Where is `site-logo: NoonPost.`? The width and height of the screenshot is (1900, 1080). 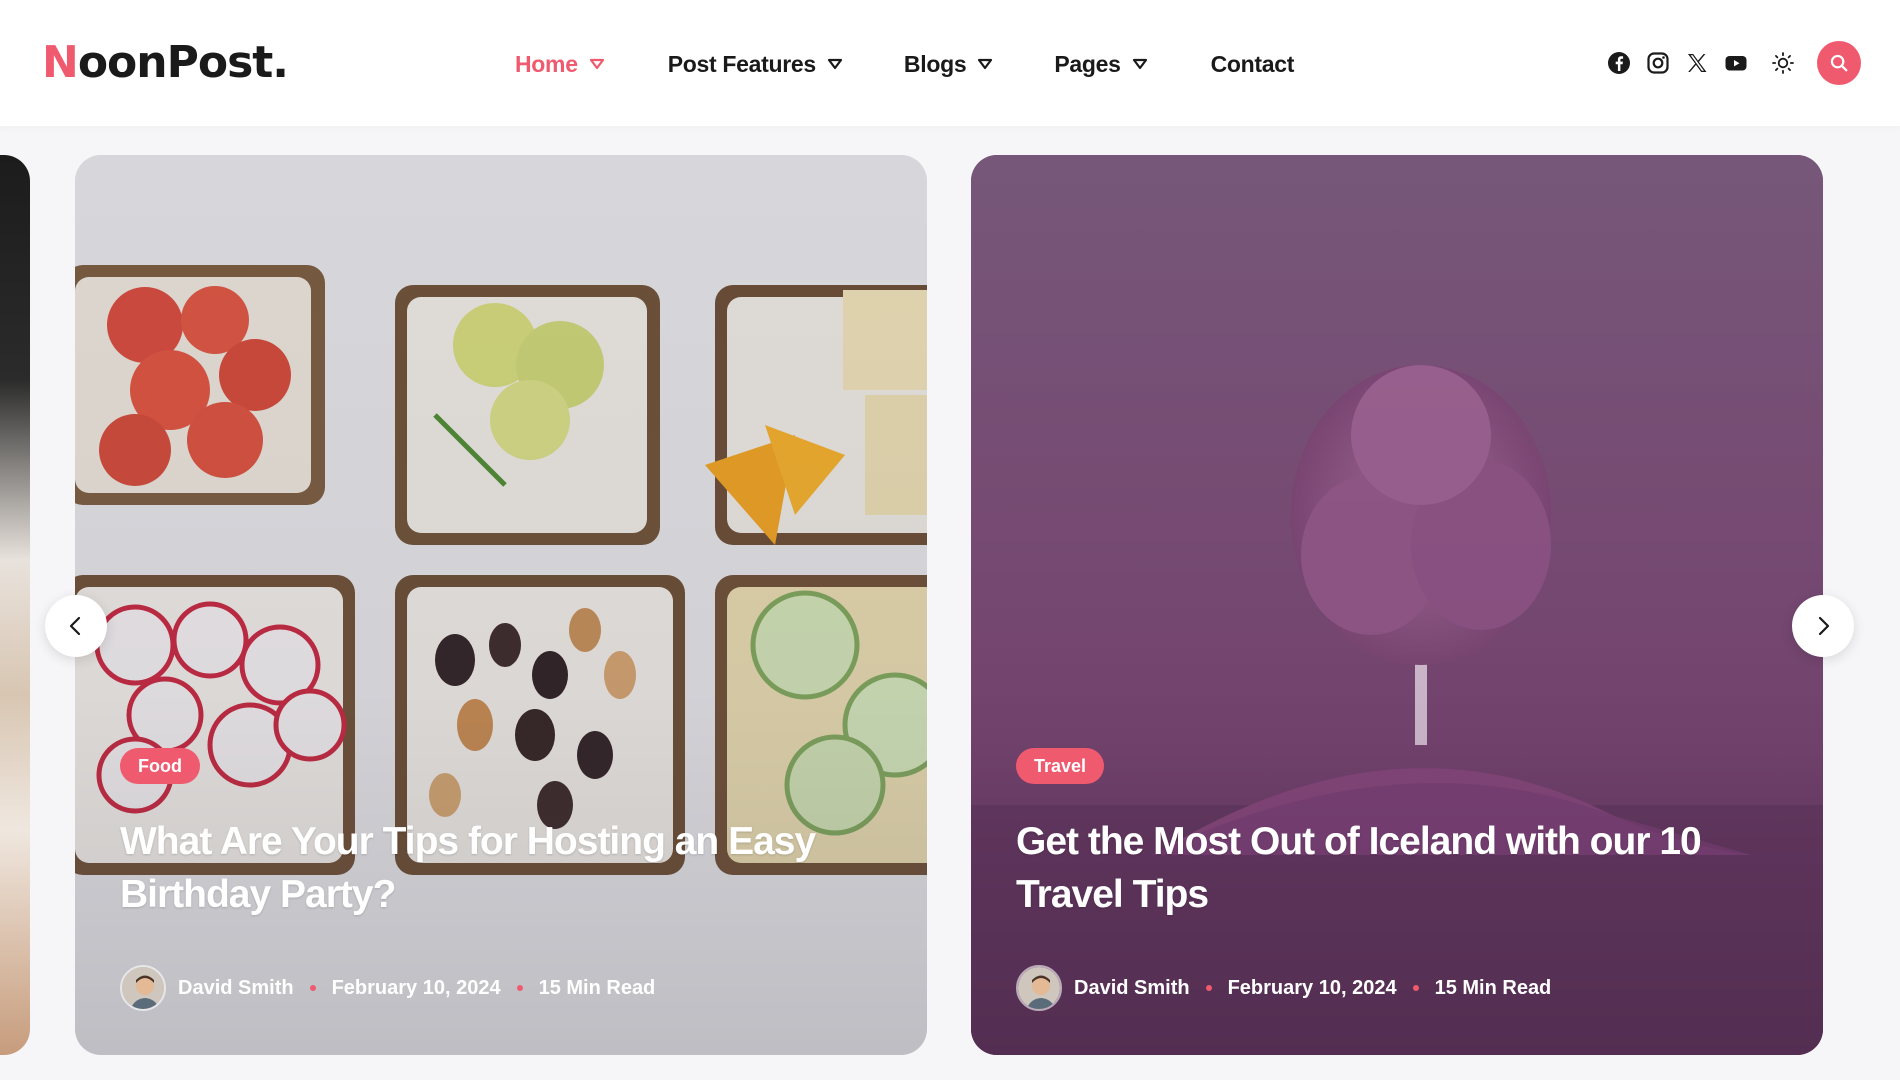
site-logo: NoonPost. is located at coordinates (165, 63).